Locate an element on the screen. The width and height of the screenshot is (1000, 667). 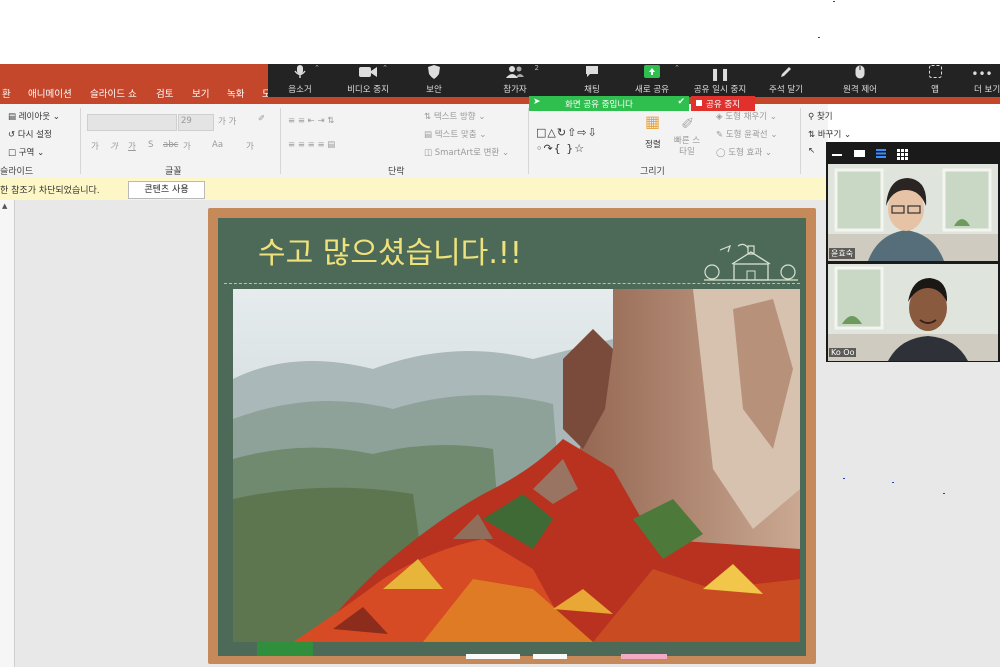
shape-fill-button: ◈ 도형 채우기 ⌄ is located at coordinates (746, 116).